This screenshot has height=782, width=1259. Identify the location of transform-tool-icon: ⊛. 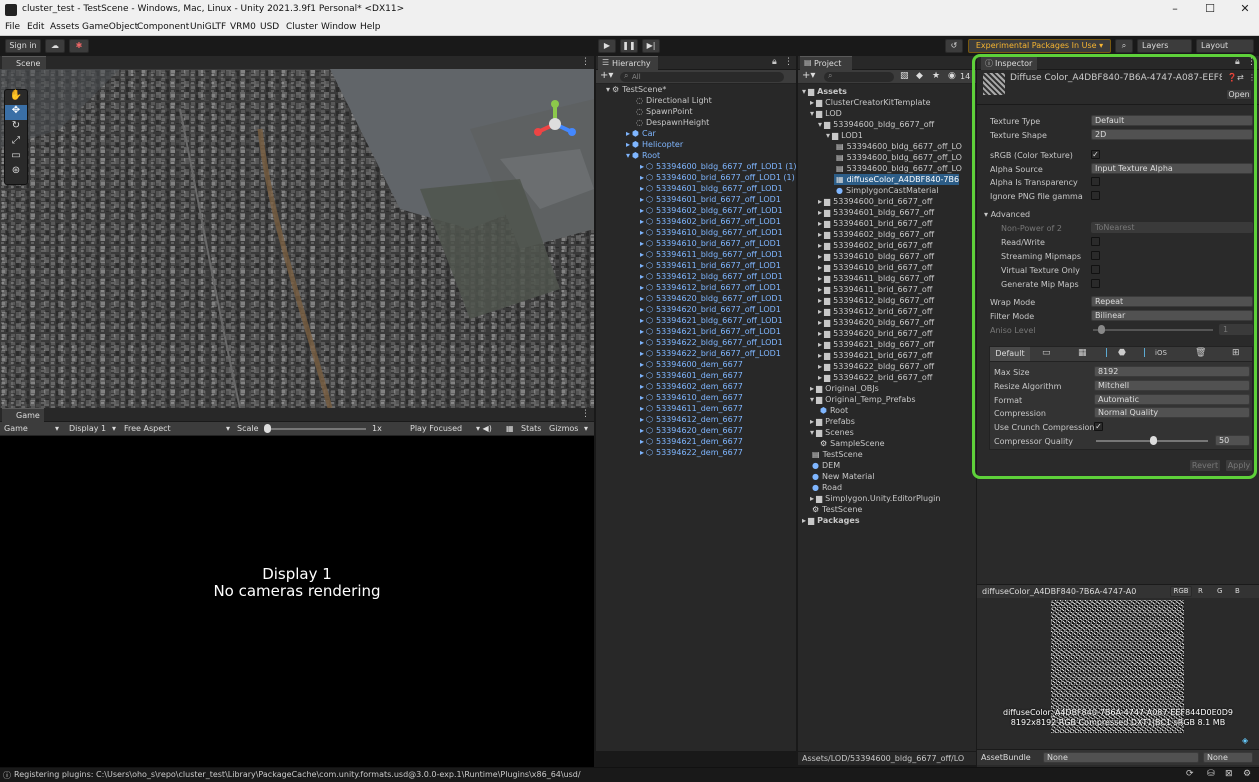
(16, 172).